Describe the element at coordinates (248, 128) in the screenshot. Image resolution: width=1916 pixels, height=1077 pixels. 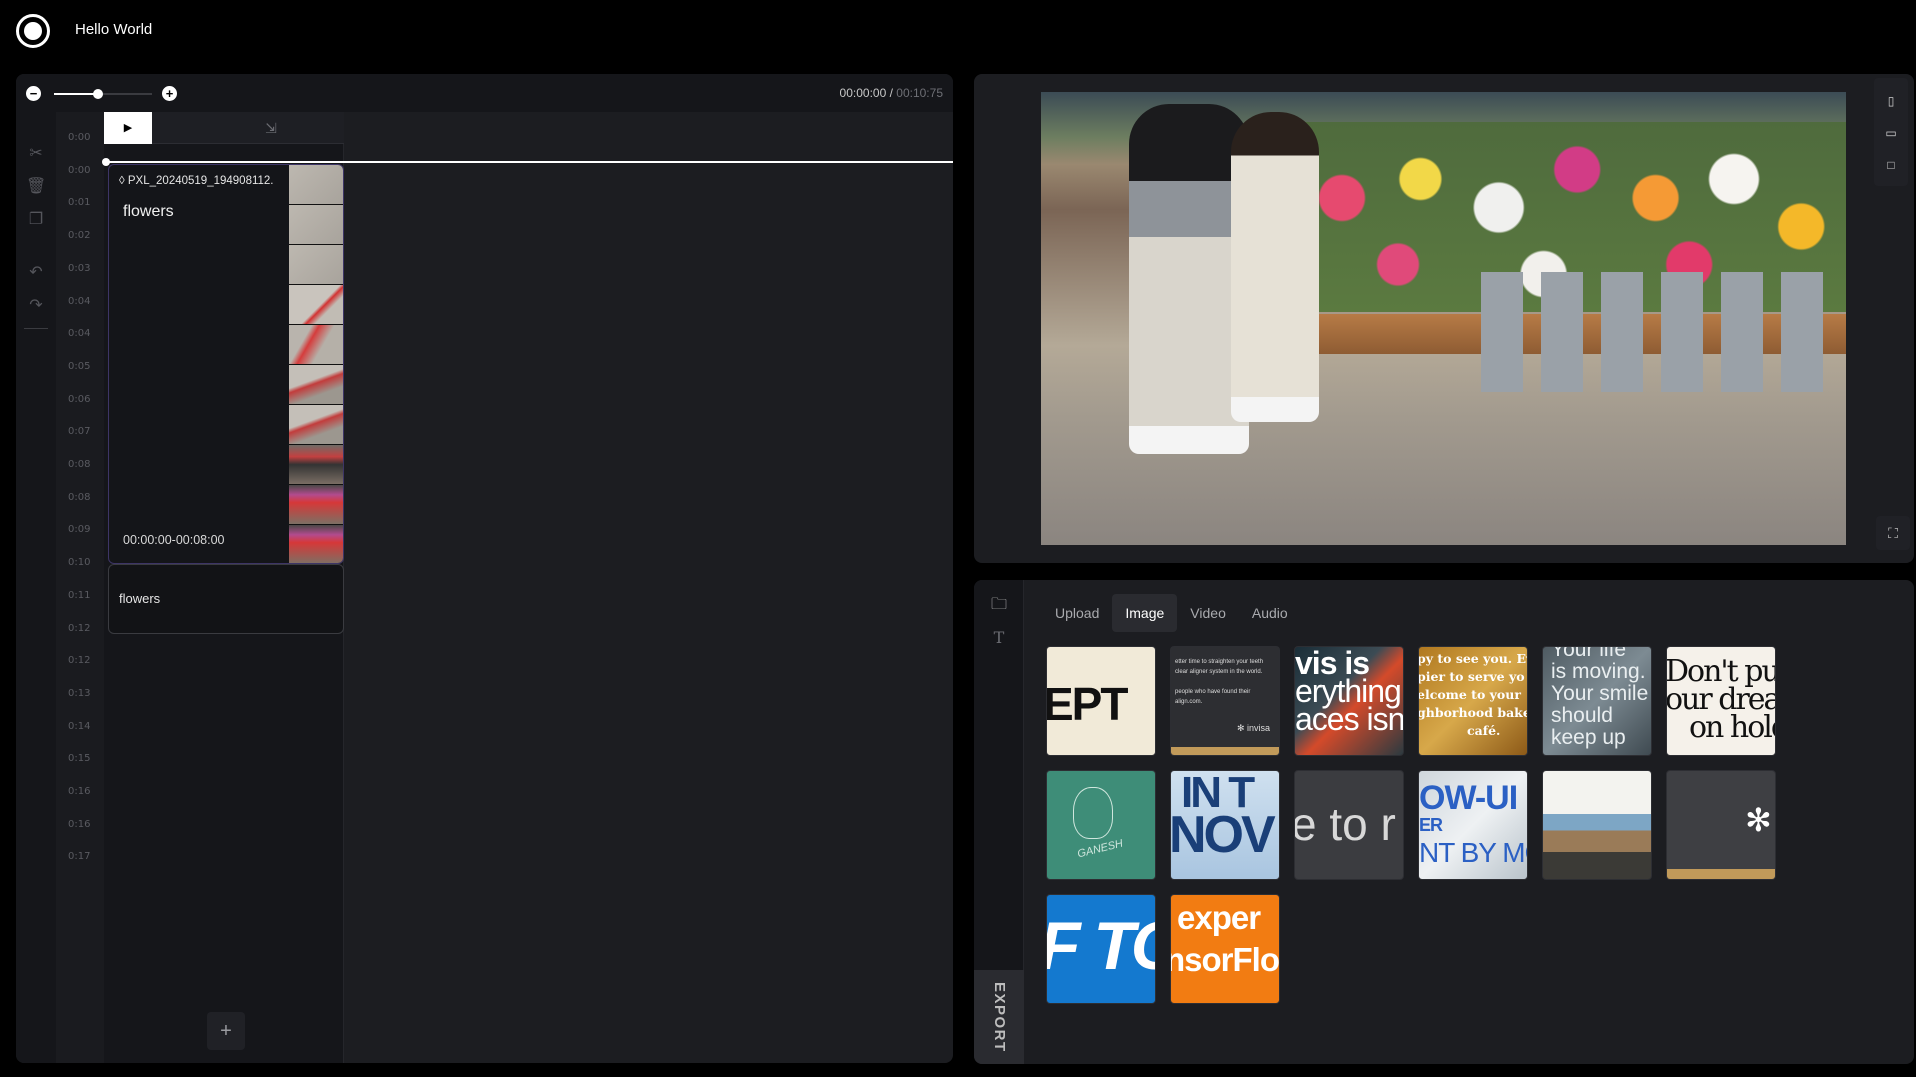
I see `track-header: ⇲` at that location.